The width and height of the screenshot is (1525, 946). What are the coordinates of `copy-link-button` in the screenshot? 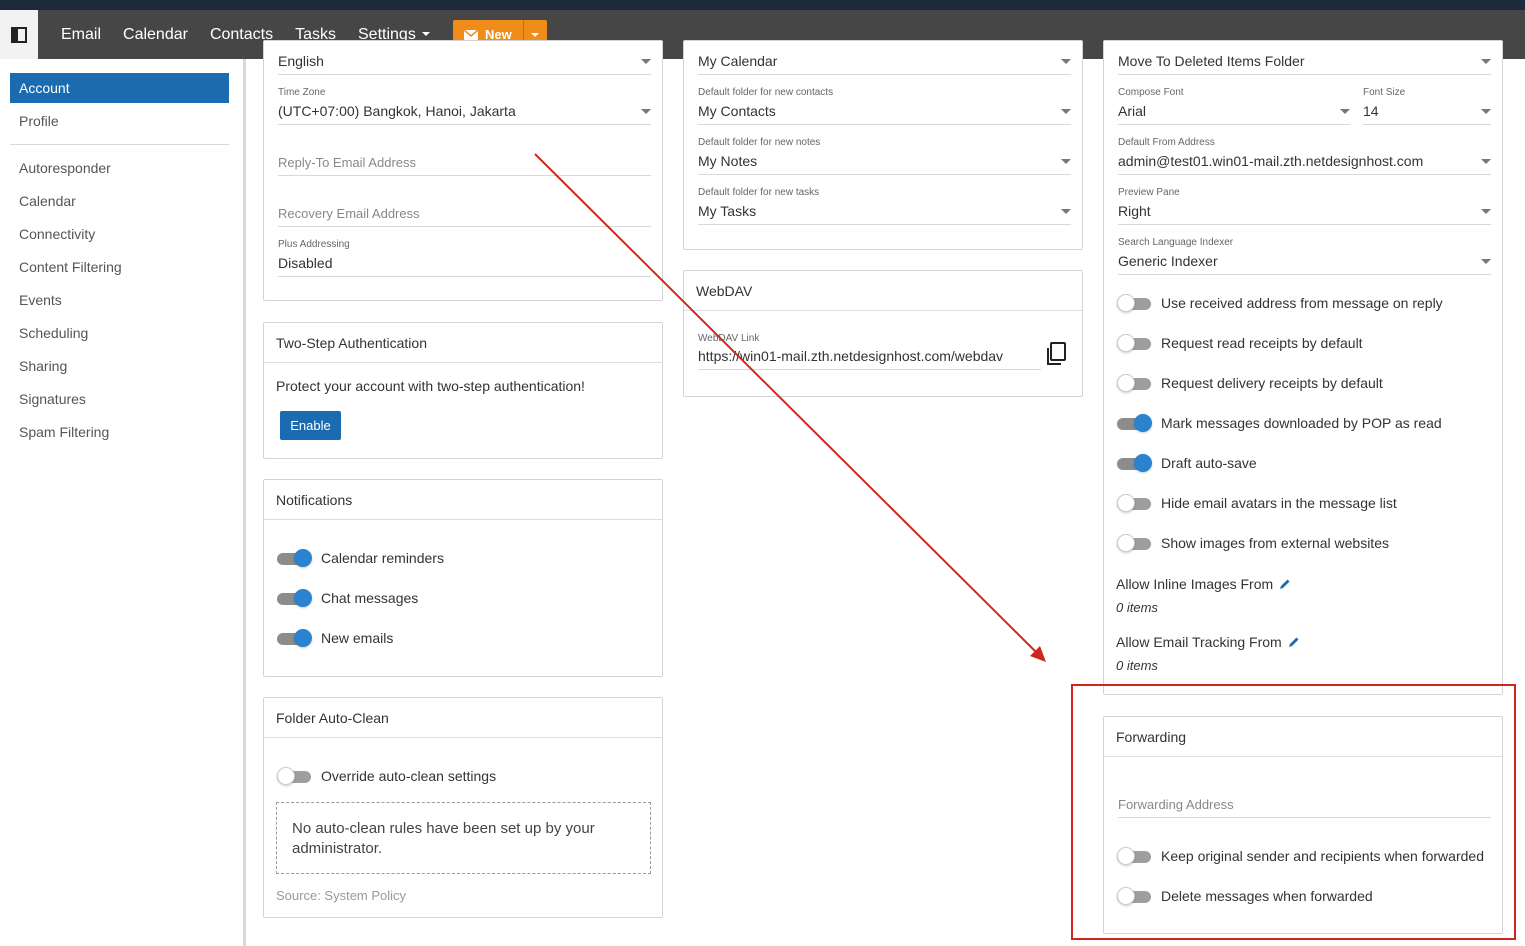 It's located at (1056, 355).